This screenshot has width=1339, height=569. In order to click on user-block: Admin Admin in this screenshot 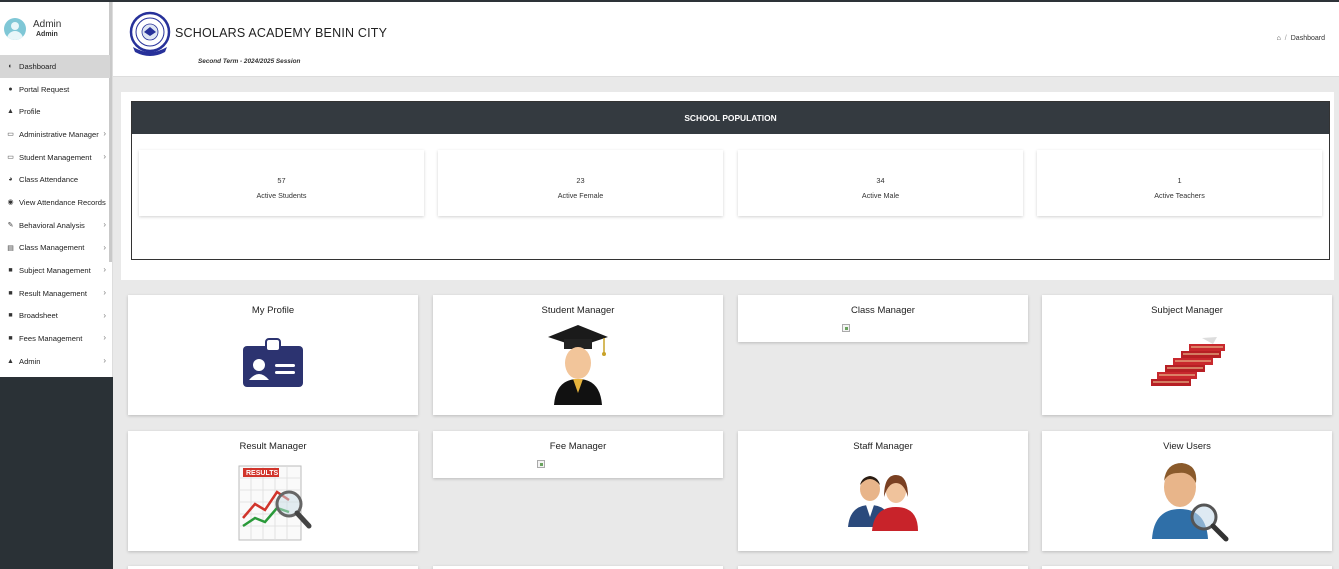, I will do `click(55, 28)`.